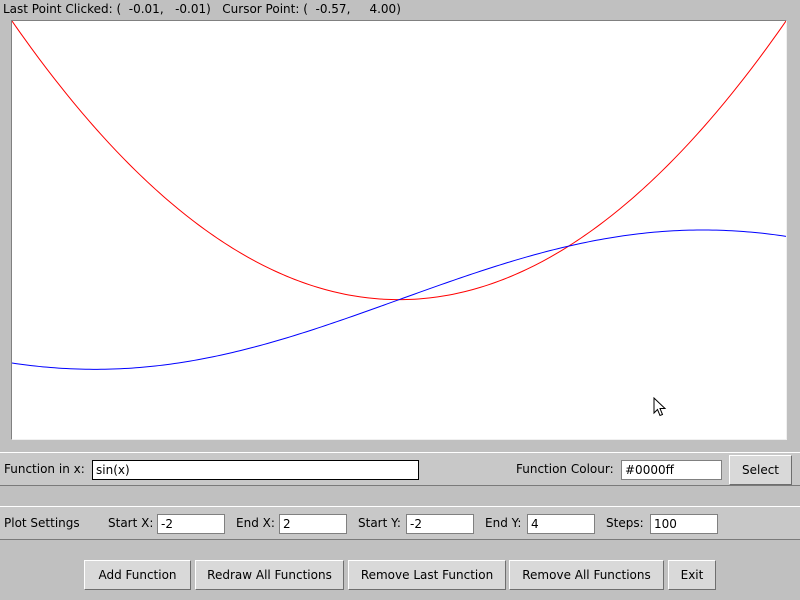 Image resolution: width=800 pixels, height=600 pixels. I want to click on cursor-point-y: 4.00, so click(383, 9).